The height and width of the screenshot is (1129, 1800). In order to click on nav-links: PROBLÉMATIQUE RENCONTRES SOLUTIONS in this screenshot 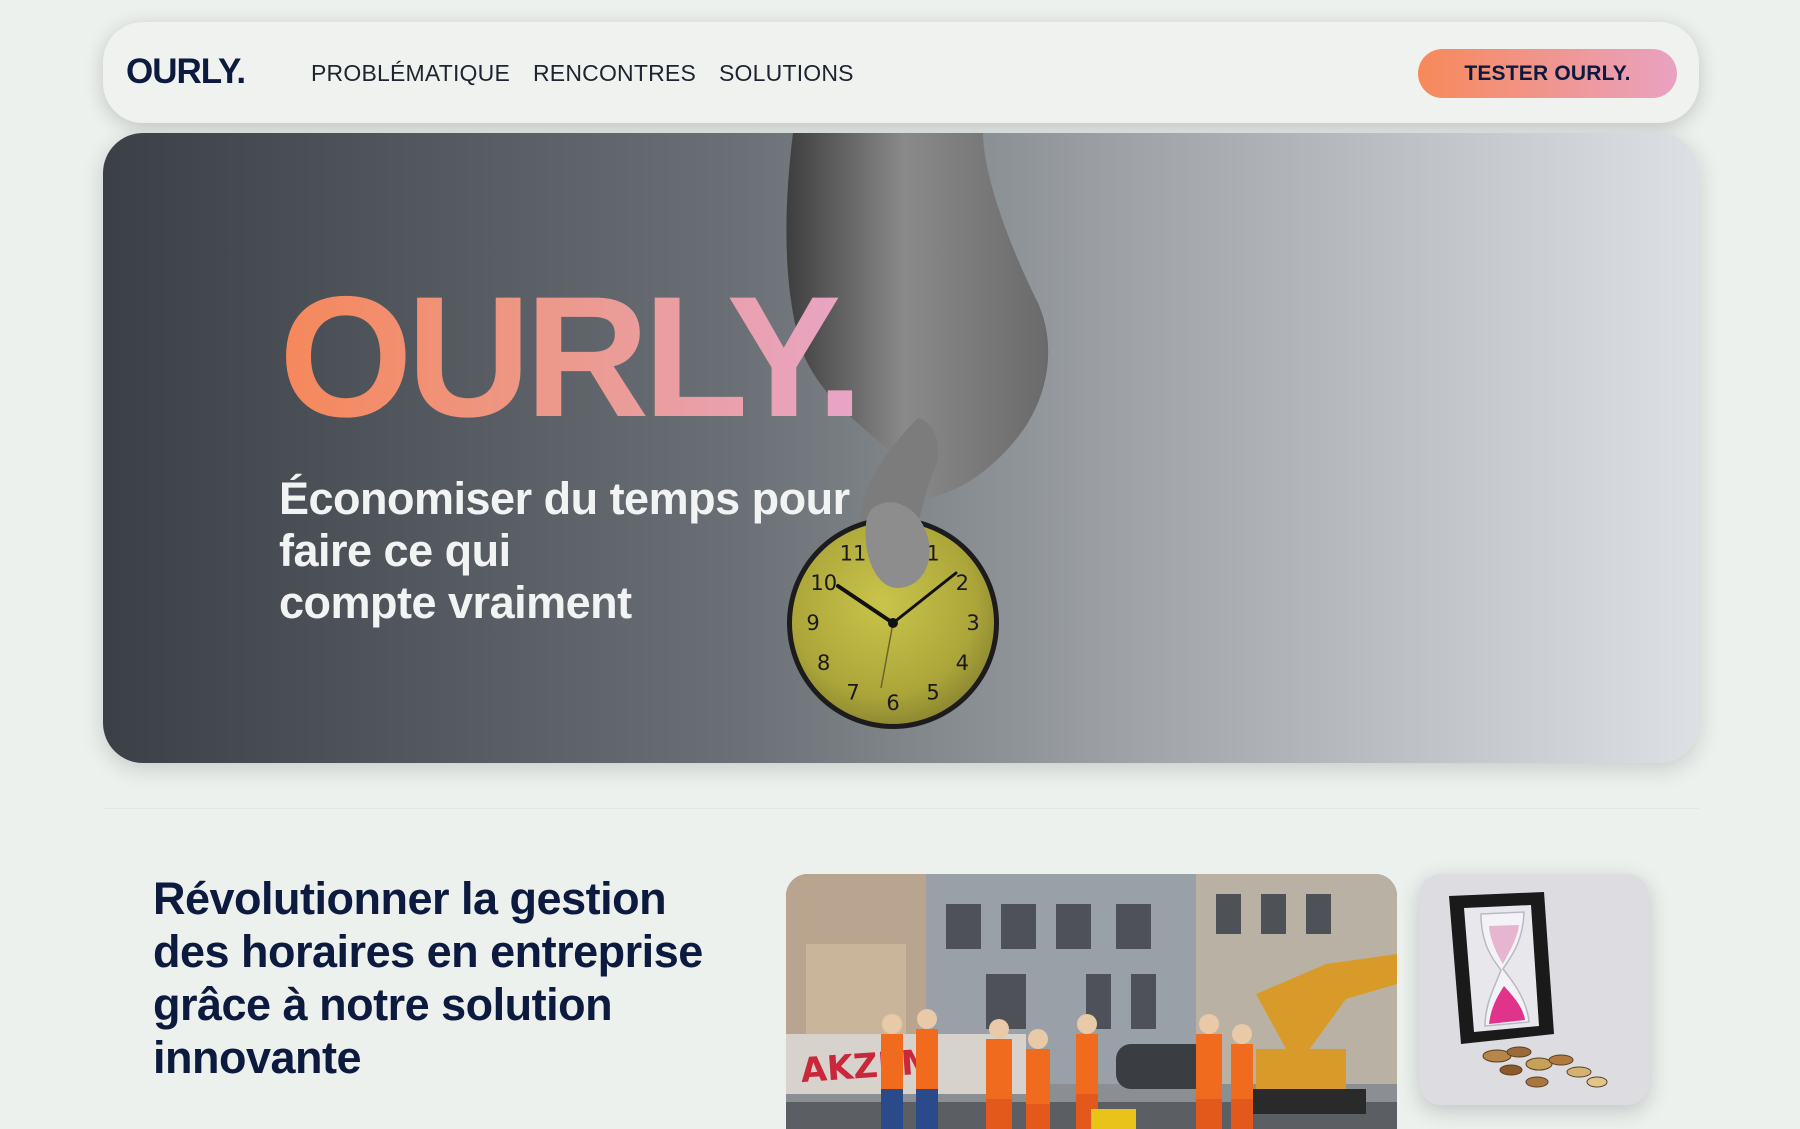, I will do `click(582, 73)`.